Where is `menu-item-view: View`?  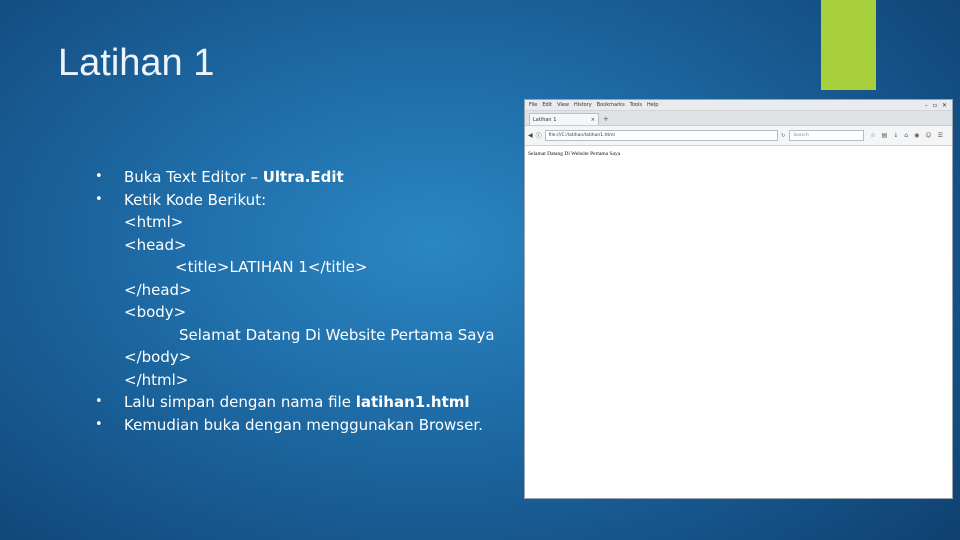 menu-item-view: View is located at coordinates (563, 105).